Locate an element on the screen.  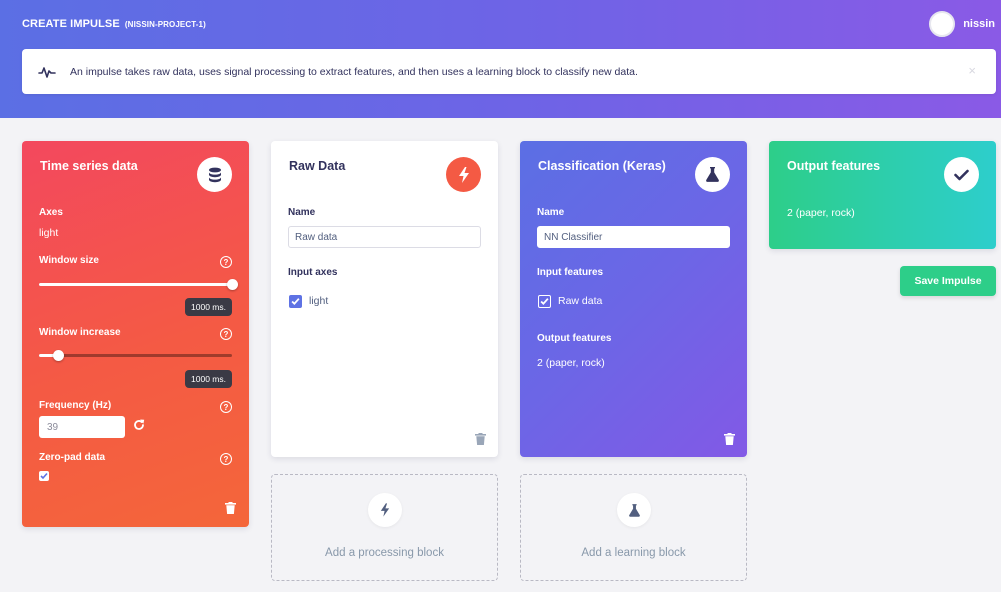
window-size-slider is located at coordinates (138, 284).